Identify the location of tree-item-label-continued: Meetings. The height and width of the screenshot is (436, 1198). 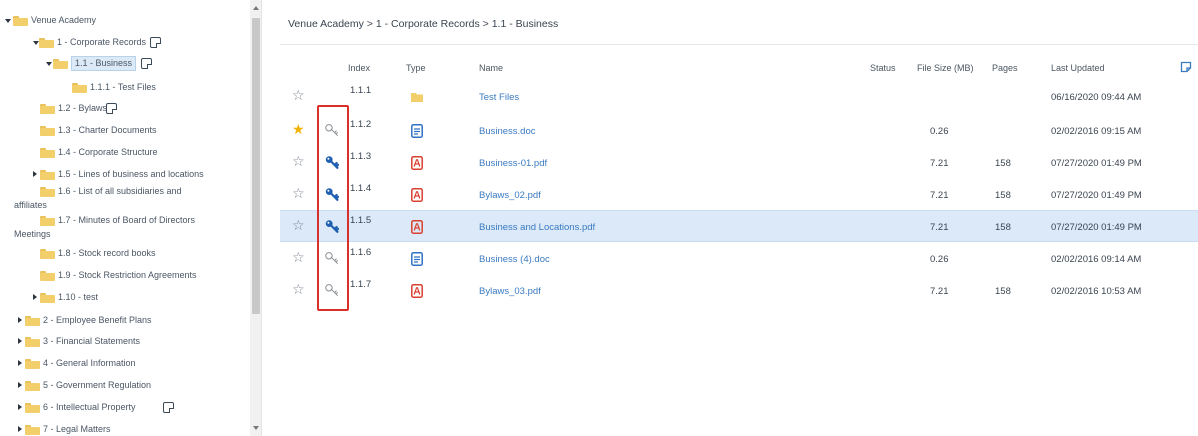
(32, 234).